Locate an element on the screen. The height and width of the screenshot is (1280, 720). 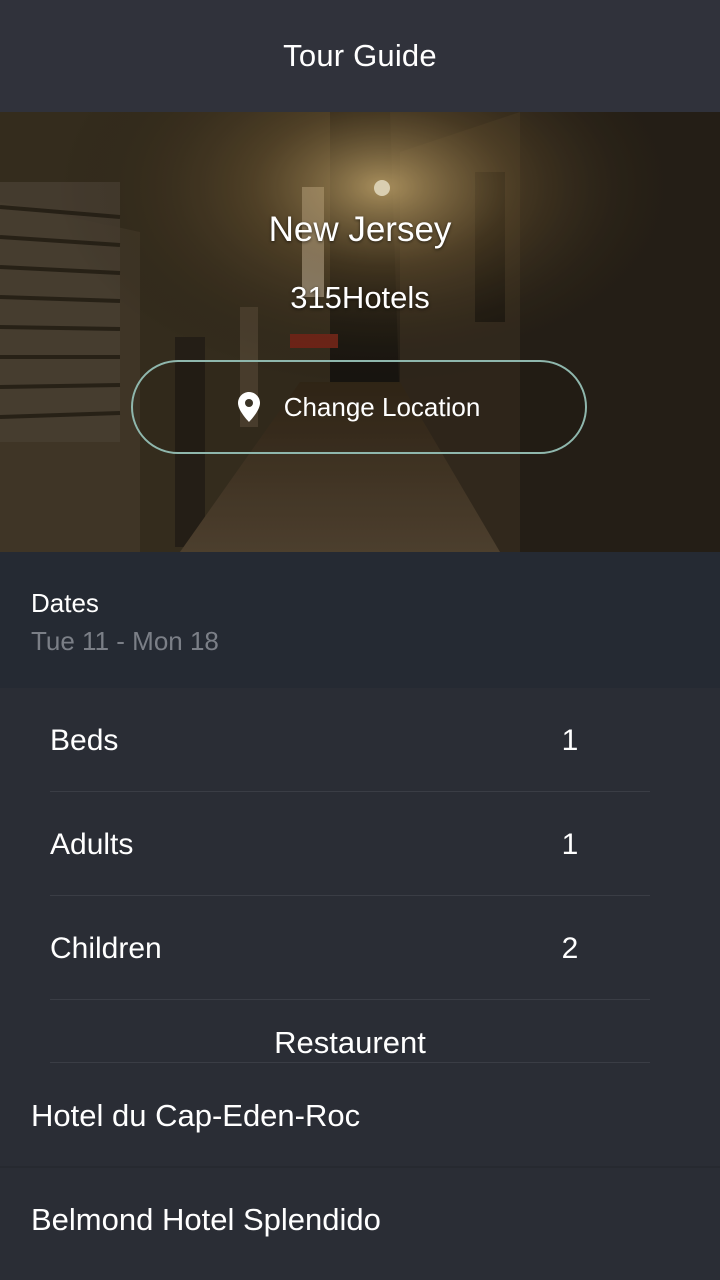
hotel-name: Belmond Hotel Splendido is located at coordinates (206, 1219).